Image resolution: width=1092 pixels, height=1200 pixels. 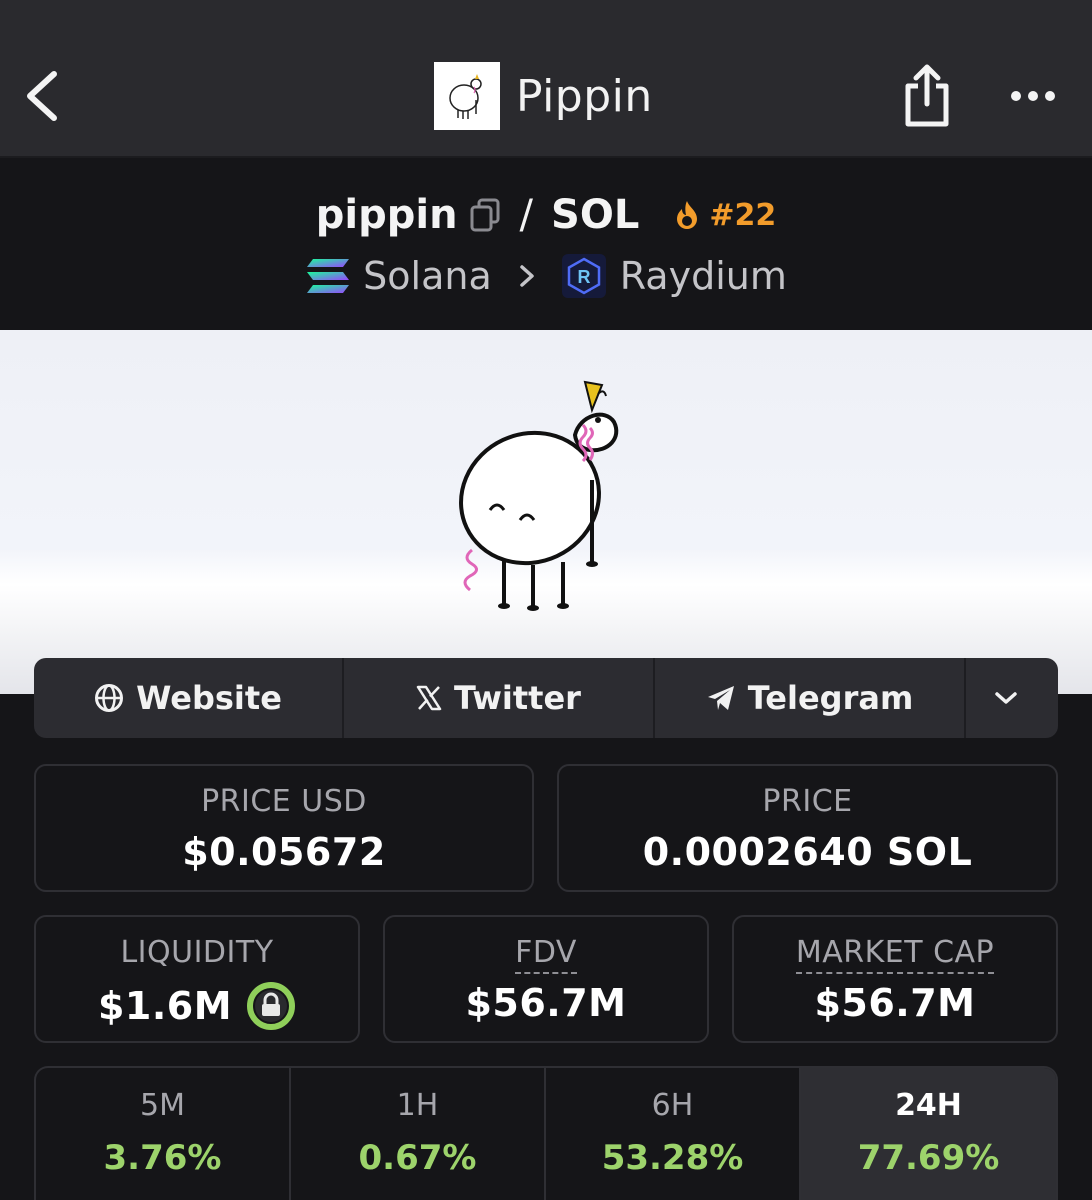 What do you see at coordinates (895, 1003) in the screenshot?
I see `market-cap-value: $56.7M` at bounding box center [895, 1003].